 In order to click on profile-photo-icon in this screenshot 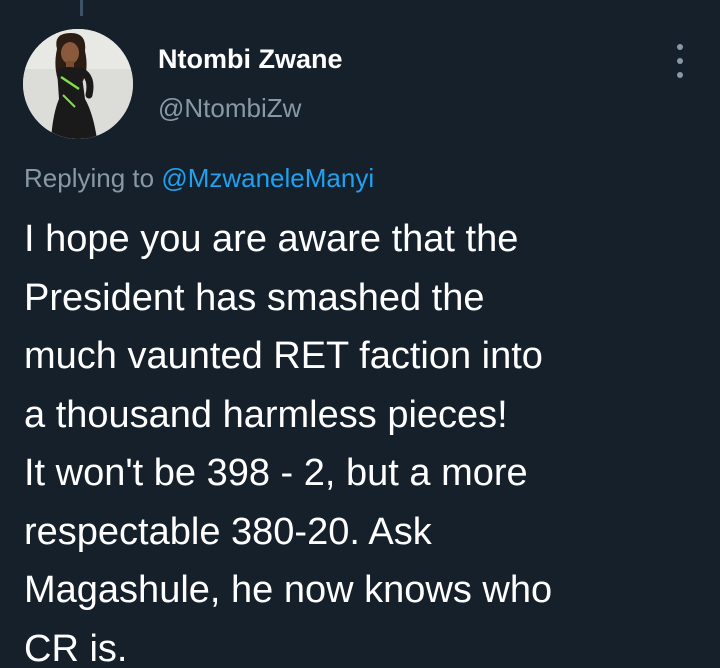, I will do `click(78, 84)`.